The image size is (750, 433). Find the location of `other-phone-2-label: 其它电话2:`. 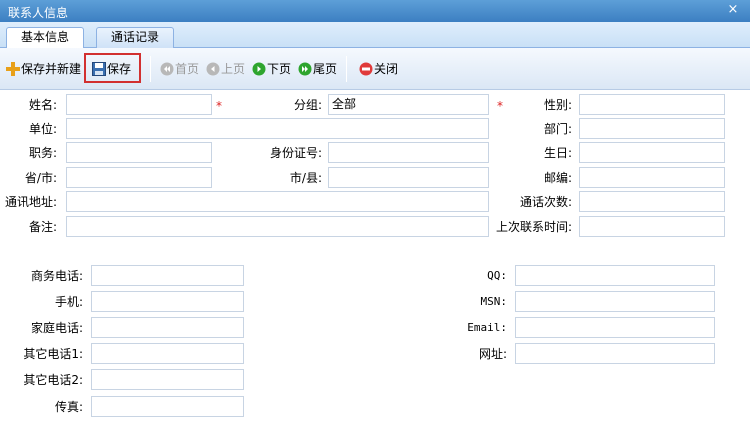

other-phone-2-label: 其它电话2: is located at coordinates (53, 380).